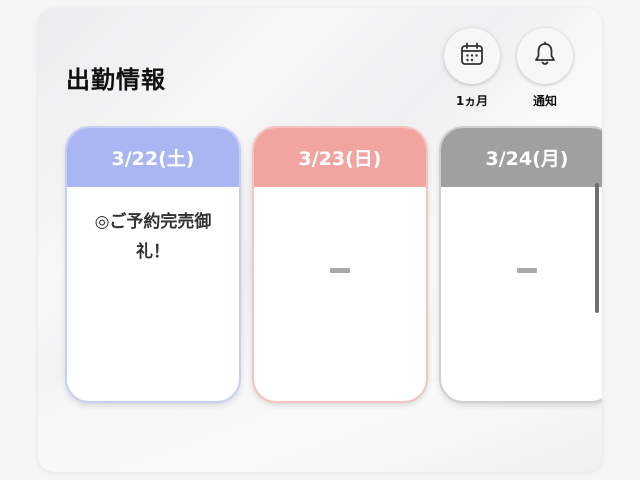  I want to click on monthly-calendar-button, so click(472, 56).